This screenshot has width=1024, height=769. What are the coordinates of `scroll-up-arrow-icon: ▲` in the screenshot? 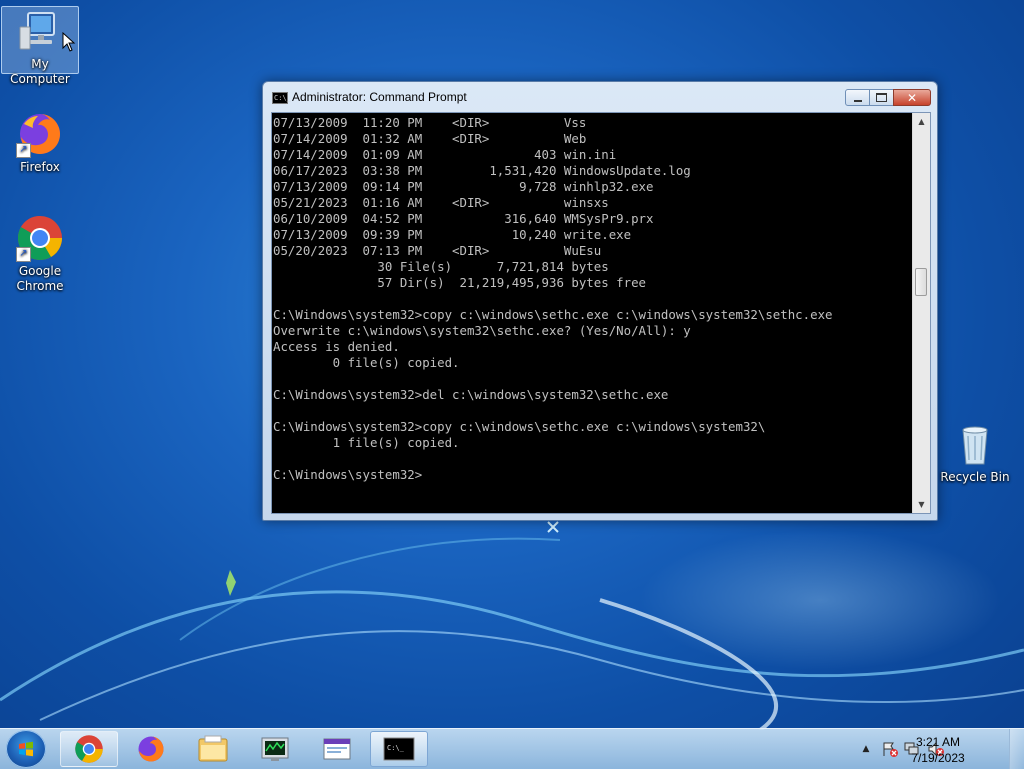 It's located at (921, 121).